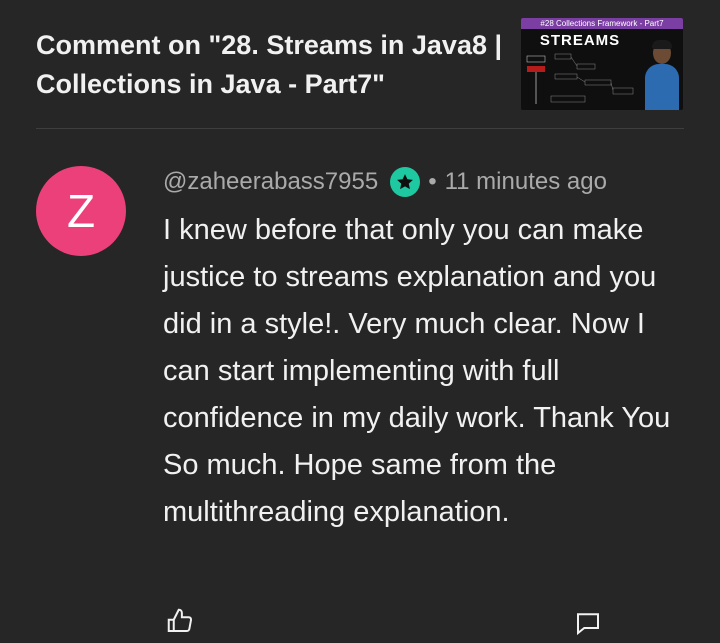 This screenshot has width=720, height=643. What do you see at coordinates (580, 40) in the screenshot?
I see `thumbnail-heading: STREAMS` at bounding box center [580, 40].